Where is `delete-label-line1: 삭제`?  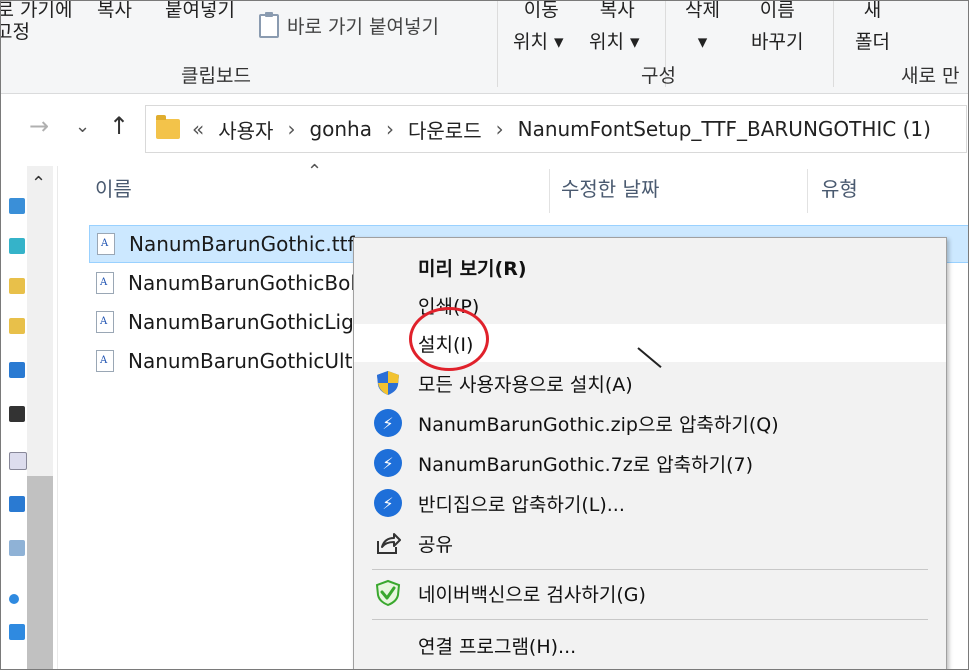 delete-label-line1: 삭제 is located at coordinates (702, 10).